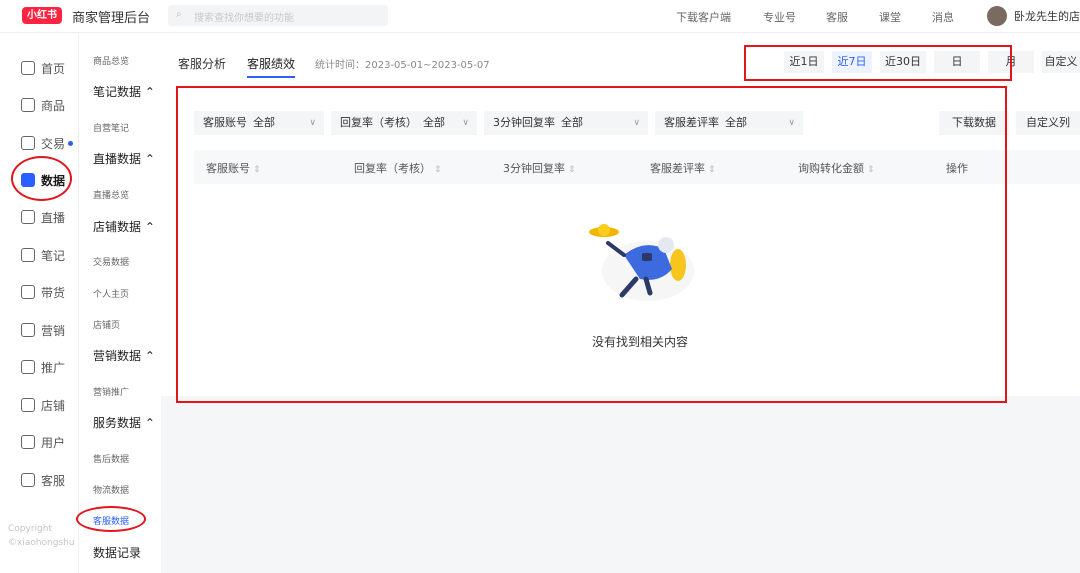 This screenshot has width=1080, height=573. Describe the element at coordinates (111, 194) in the screenshot. I see `subnav-item: 直播总览` at that location.